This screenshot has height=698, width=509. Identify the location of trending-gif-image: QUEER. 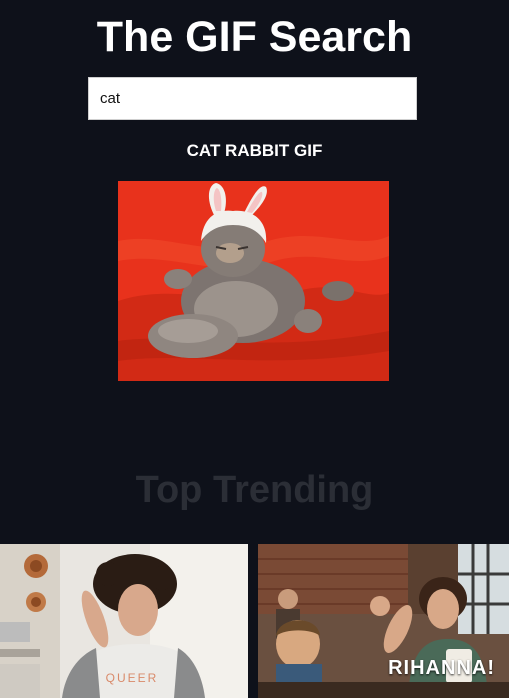
(124, 621).